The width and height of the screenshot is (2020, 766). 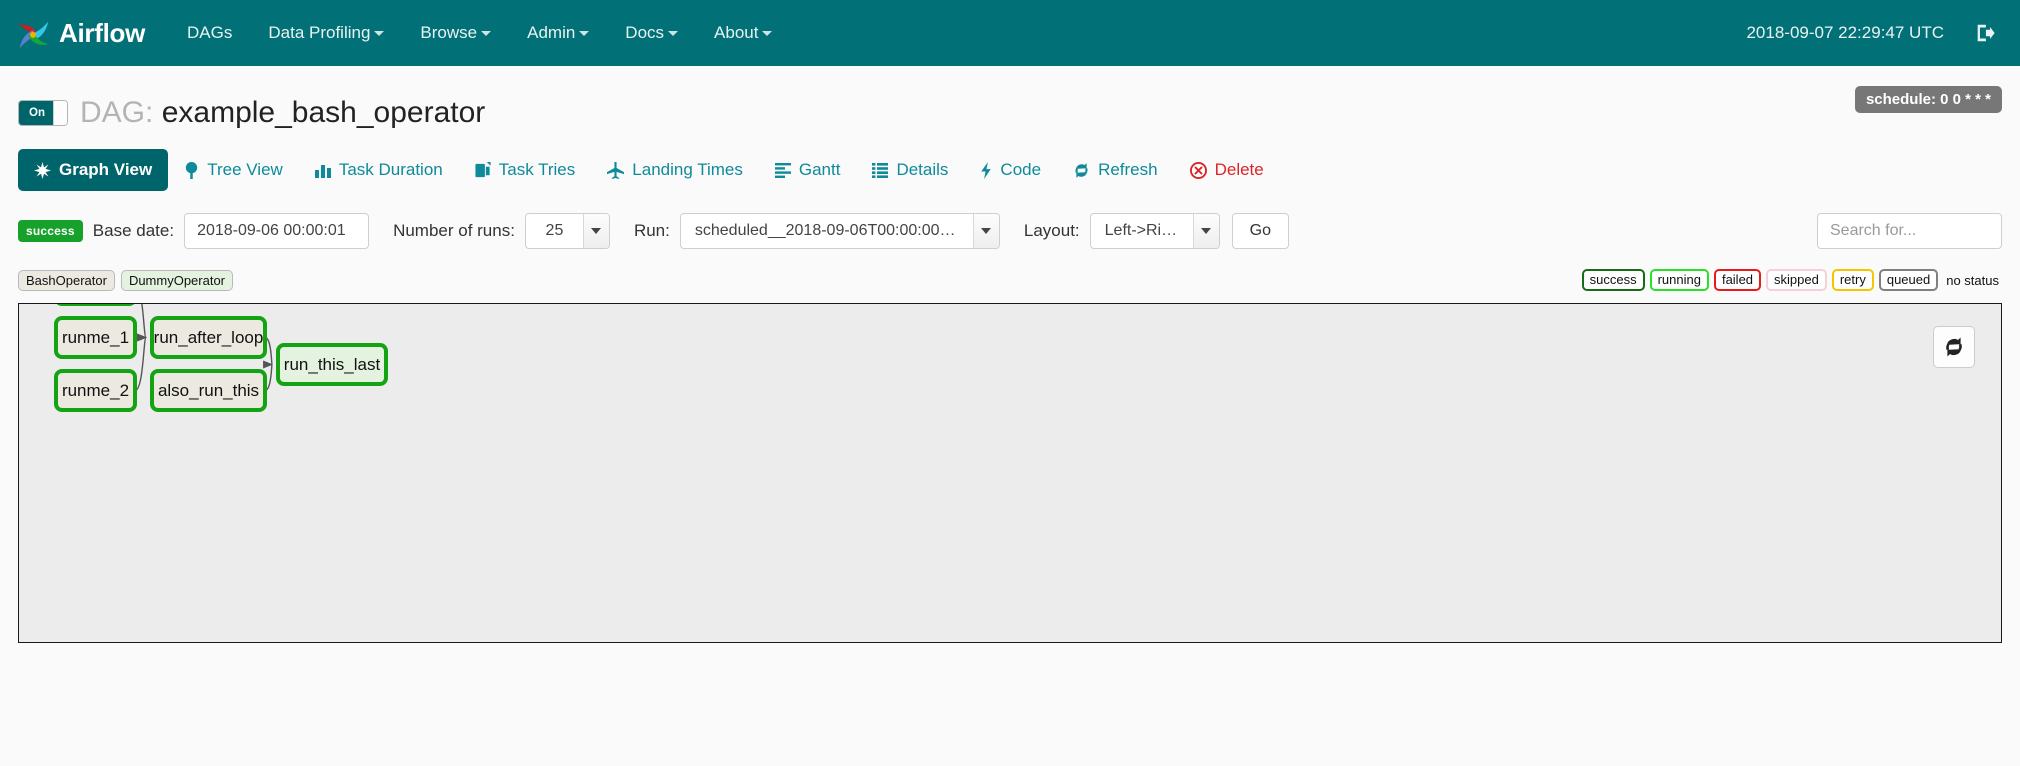 I want to click on layout-select: Left->Right, so click(x=1154, y=231).